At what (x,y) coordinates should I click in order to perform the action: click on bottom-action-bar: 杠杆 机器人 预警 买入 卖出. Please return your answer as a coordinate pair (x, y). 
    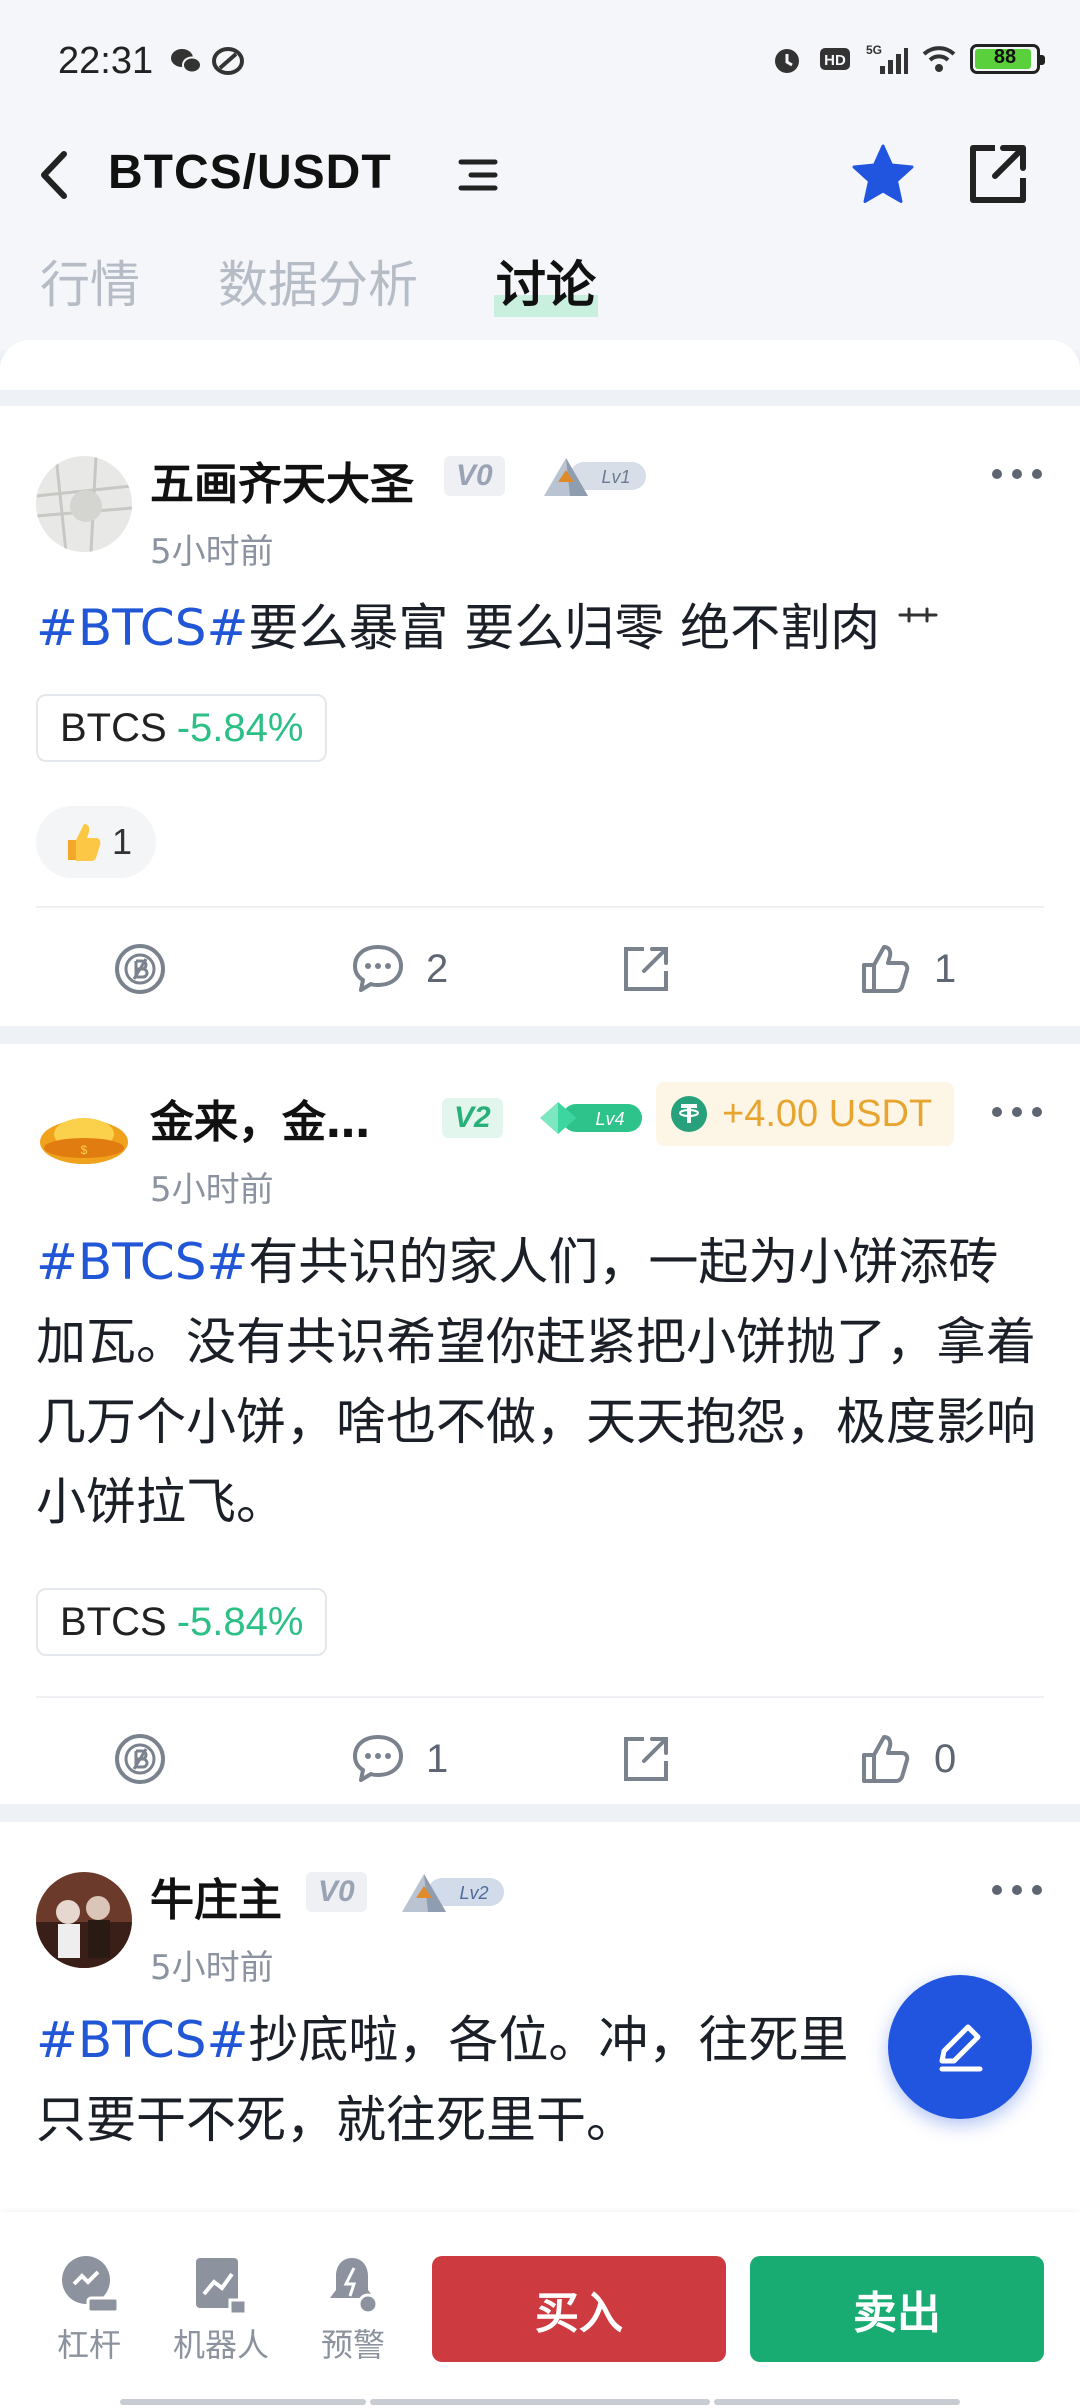
    Looking at the image, I should click on (540, 2310).